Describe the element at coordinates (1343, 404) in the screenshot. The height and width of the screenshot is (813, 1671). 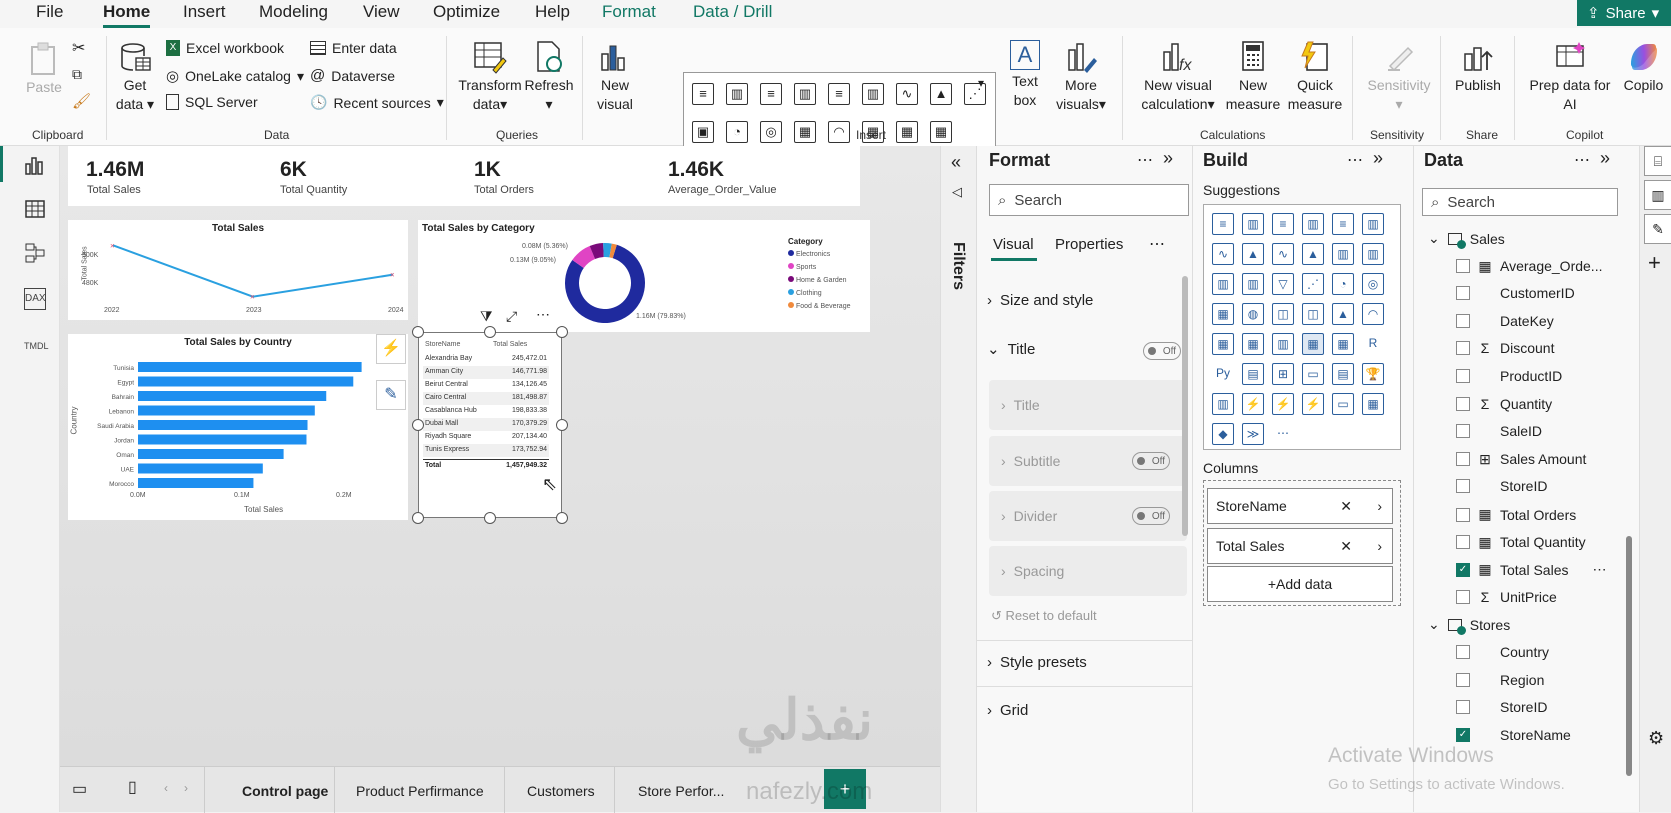
I see `suggested-visual-icon: ▭` at that location.